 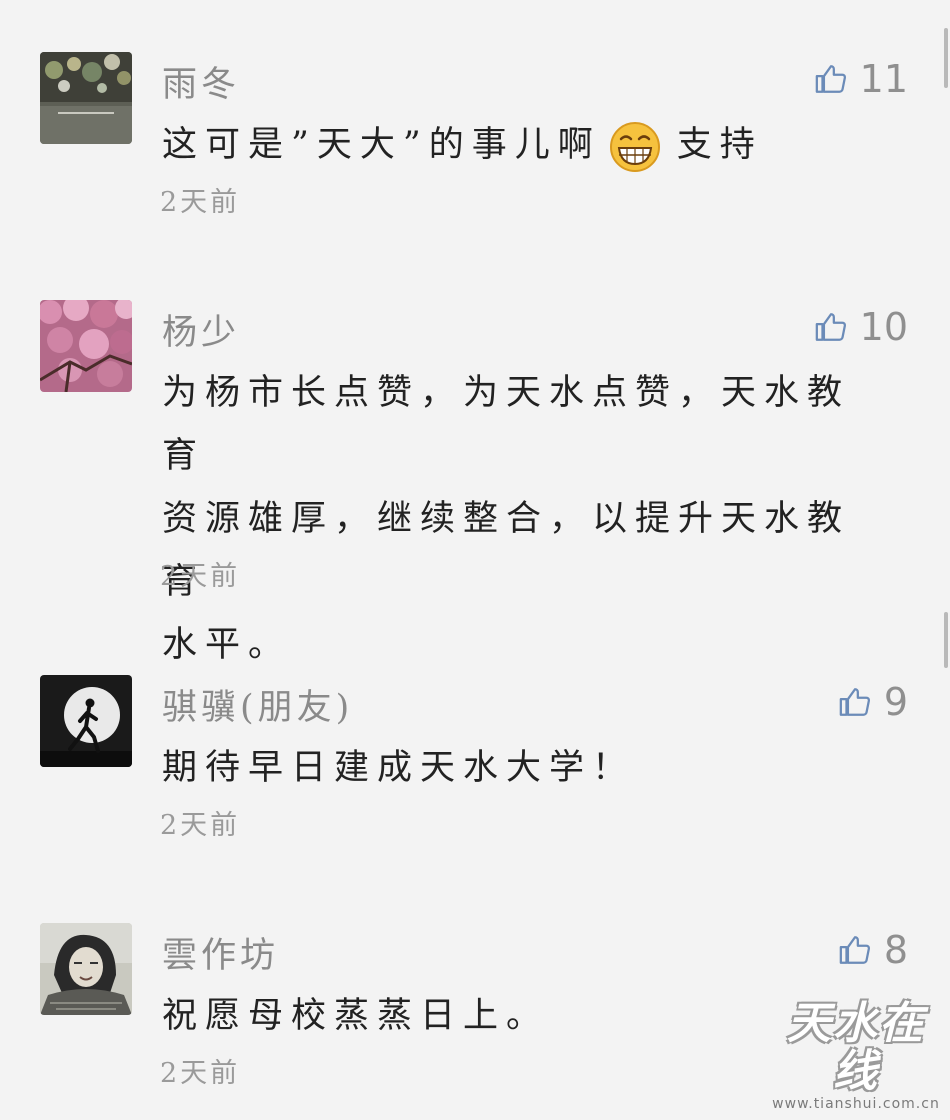 I want to click on like-count: 10, so click(x=883, y=327).